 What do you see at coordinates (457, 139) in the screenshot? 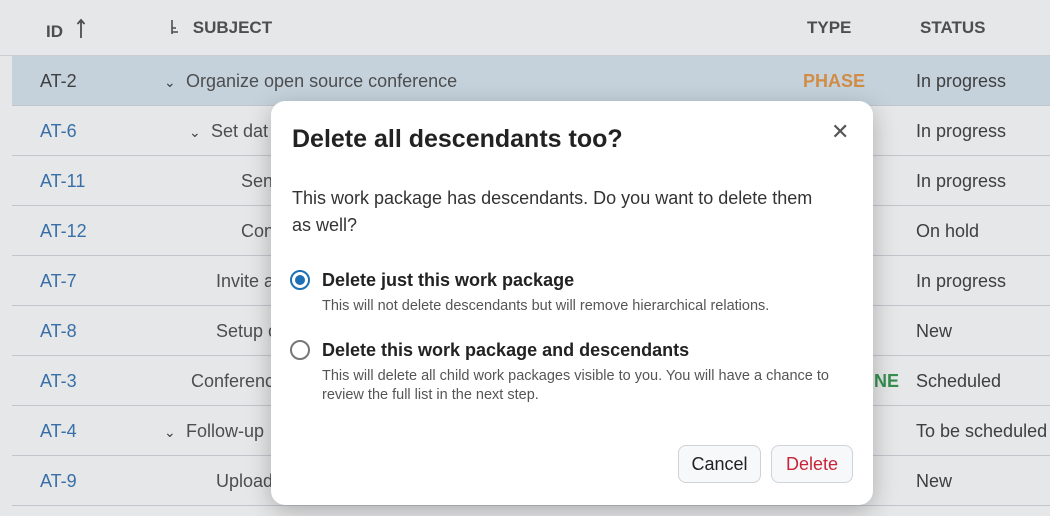
I see `dialog-title: Delete all descendants too?` at bounding box center [457, 139].